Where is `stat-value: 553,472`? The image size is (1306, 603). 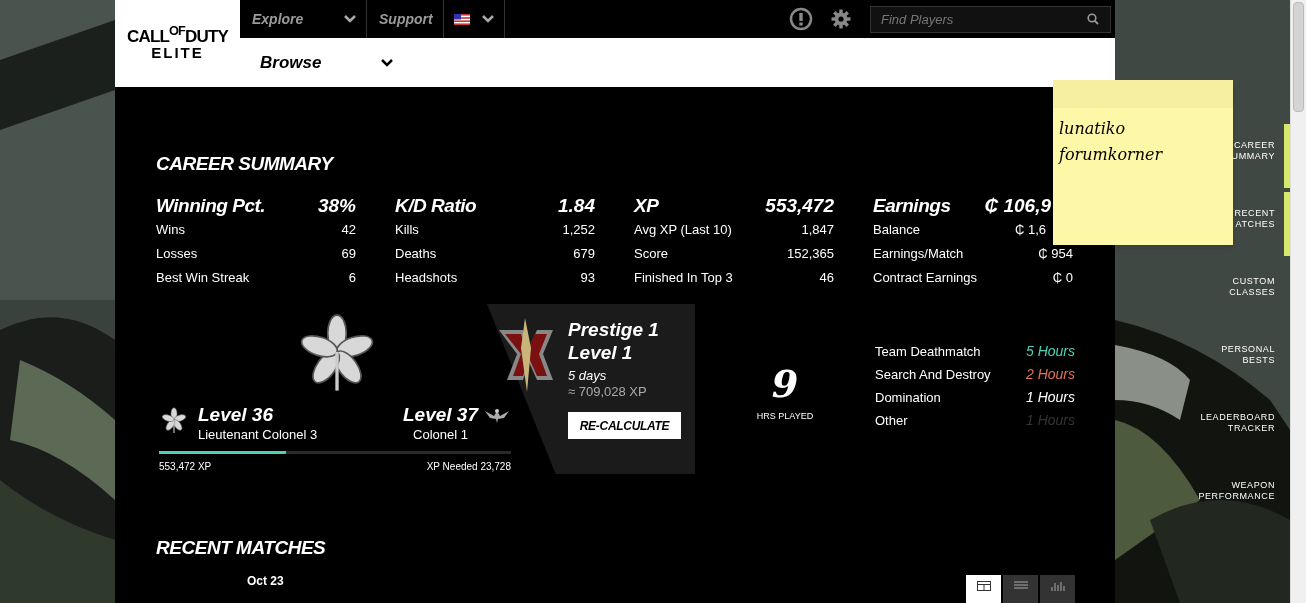
stat-value: 553,472 is located at coordinates (799, 206).